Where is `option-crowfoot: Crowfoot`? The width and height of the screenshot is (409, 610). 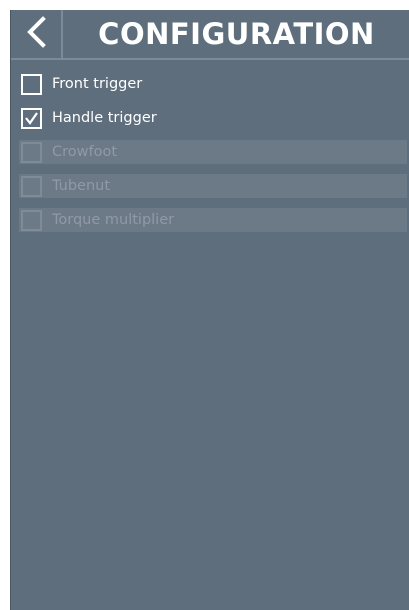
option-crowfoot: Crowfoot is located at coordinates (213, 152).